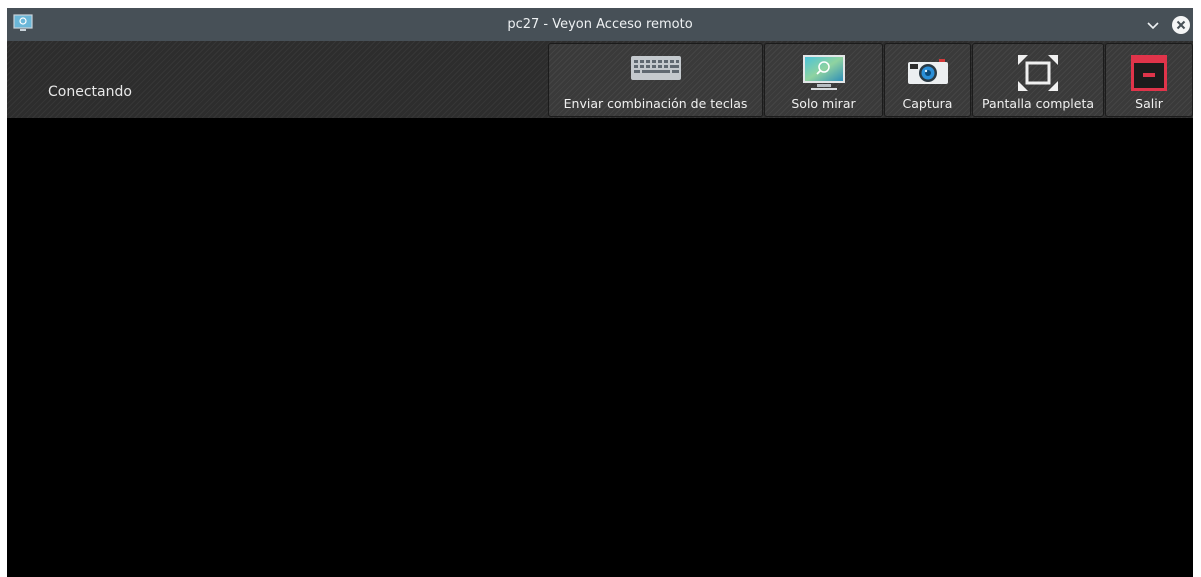 The width and height of the screenshot is (1201, 577). What do you see at coordinates (655, 68) in the screenshot?
I see `keyboard-icon` at bounding box center [655, 68].